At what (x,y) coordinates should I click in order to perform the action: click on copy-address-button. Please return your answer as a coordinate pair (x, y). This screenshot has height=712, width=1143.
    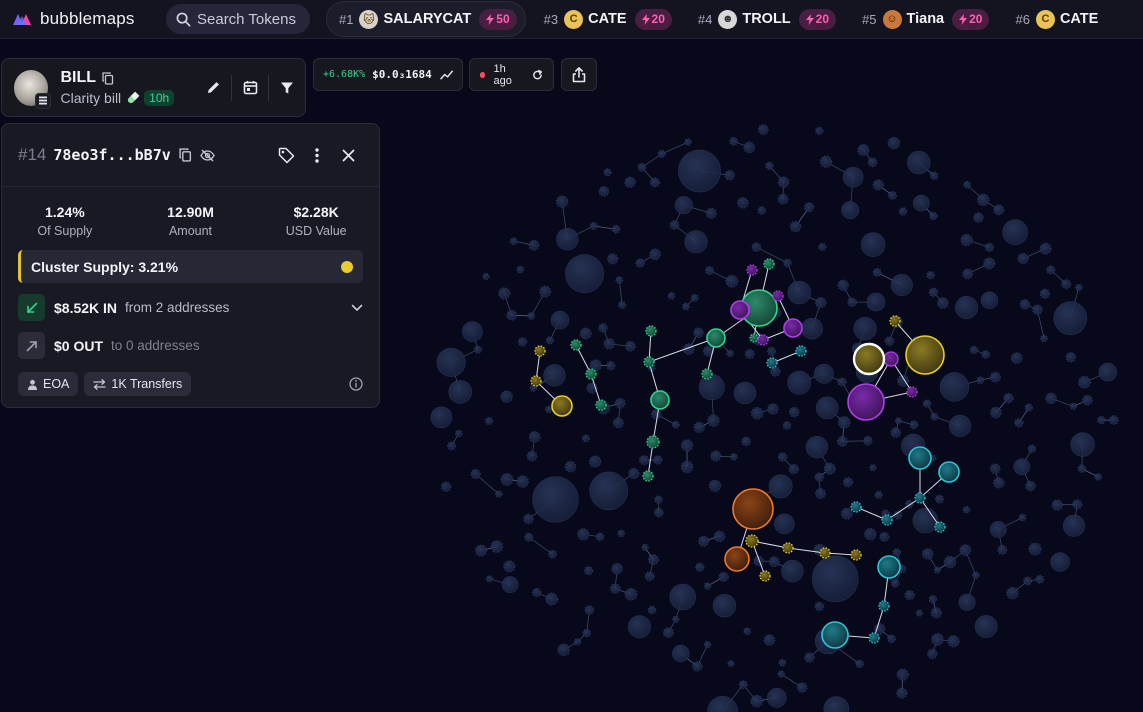
    Looking at the image, I should click on (185, 155).